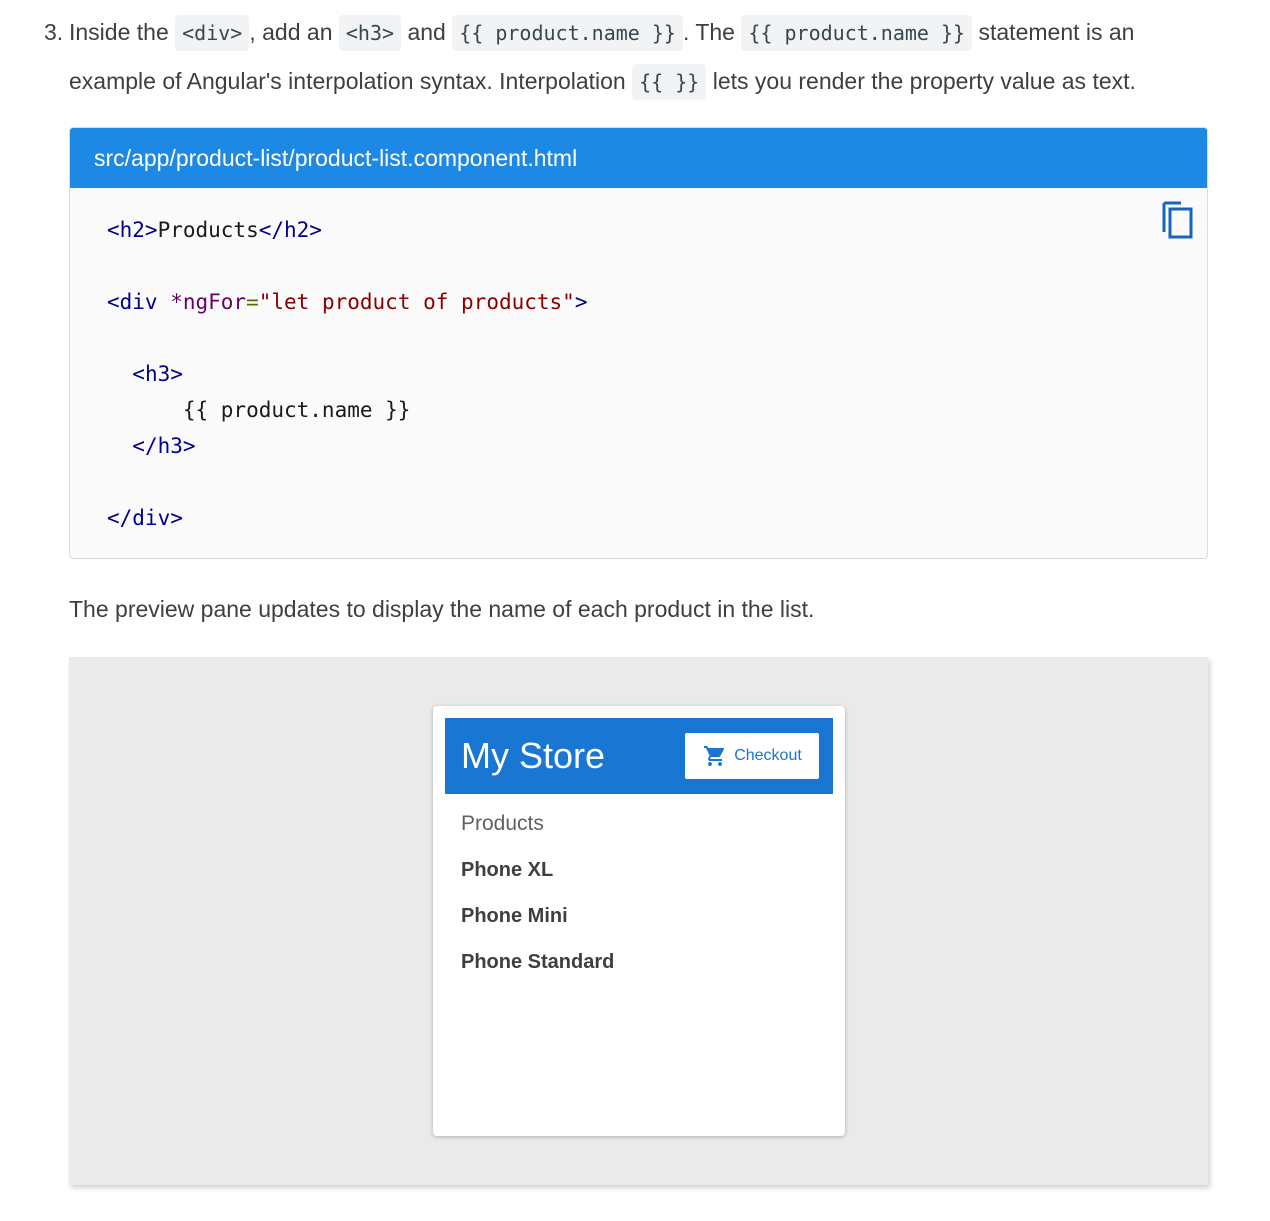 This screenshot has width=1270, height=1221. Describe the element at coordinates (370, 33) in the screenshot. I see `inline-code: <h3>` at that location.